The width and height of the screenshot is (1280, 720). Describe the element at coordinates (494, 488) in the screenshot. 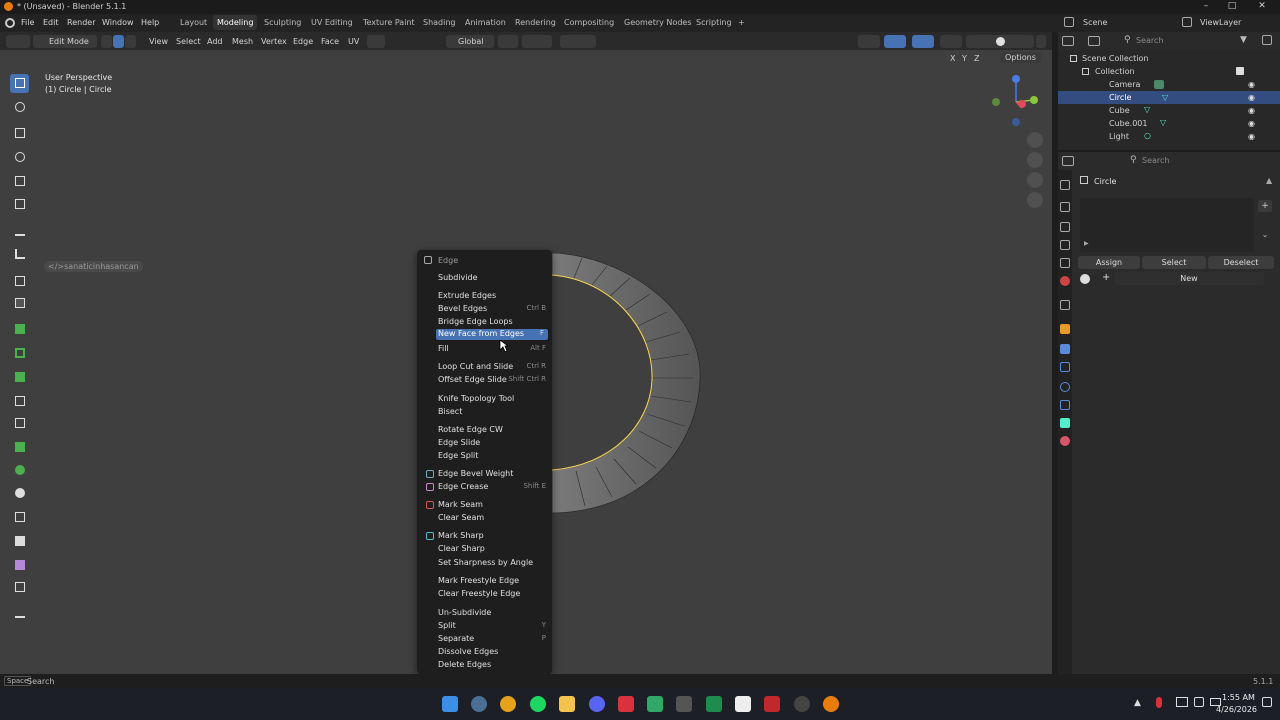

I see `menu-item-edge-crease: Edge Crease Shift E` at that location.